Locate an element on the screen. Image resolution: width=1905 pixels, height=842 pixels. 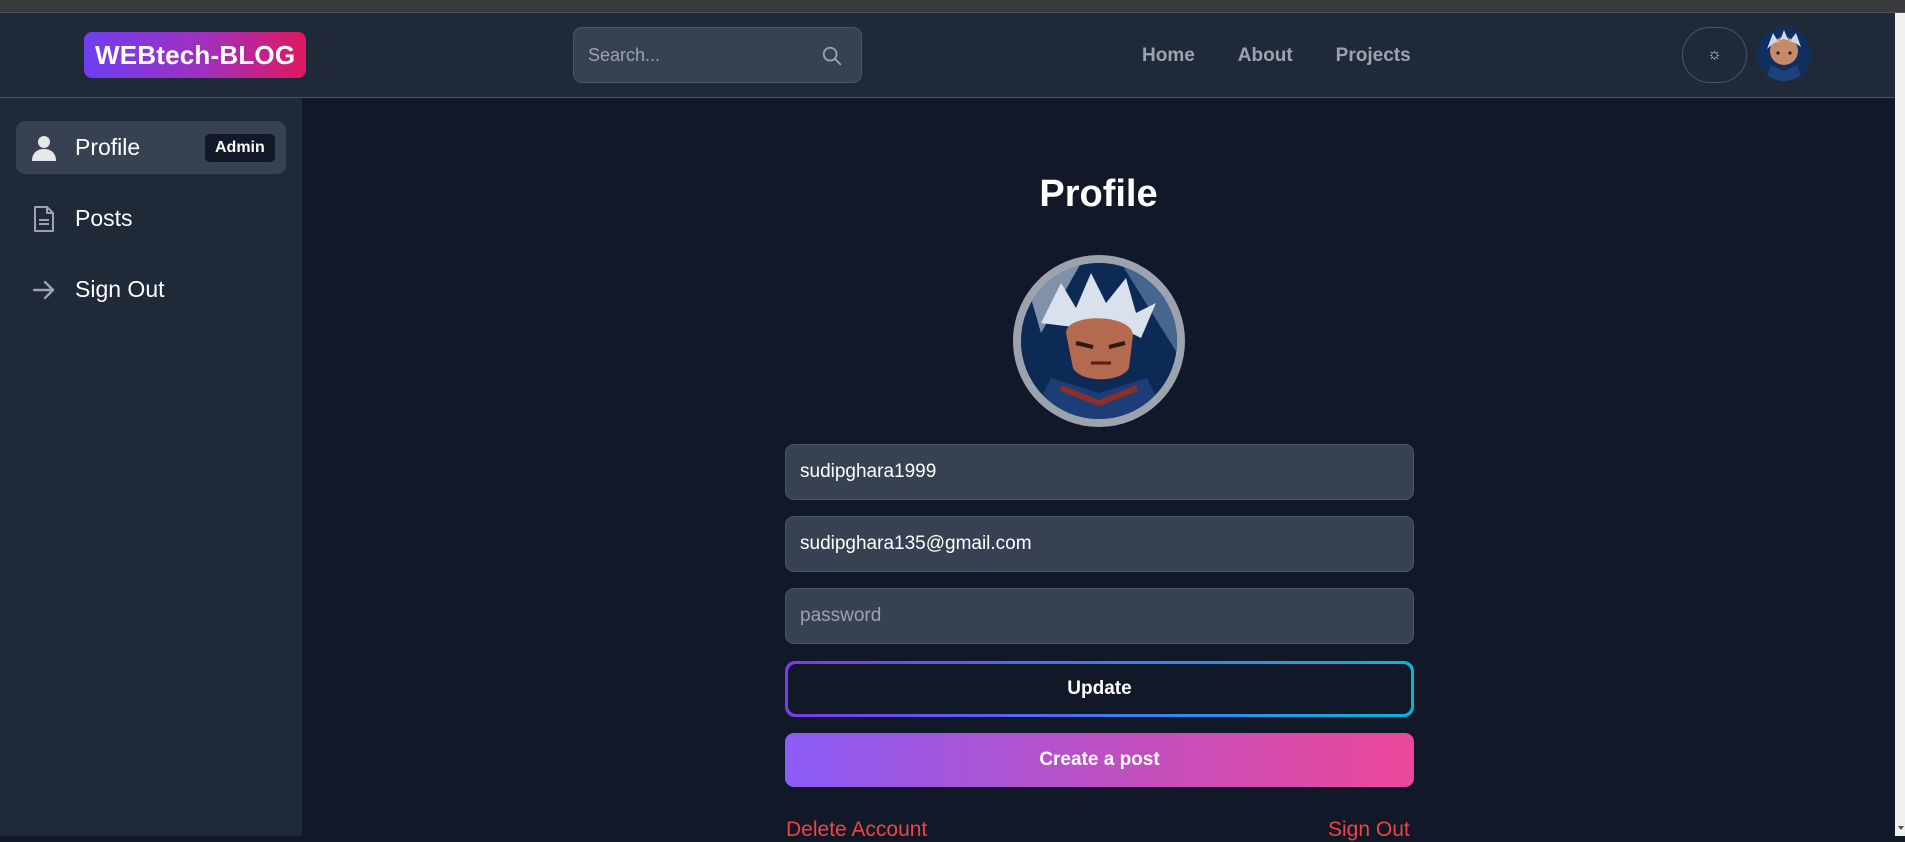
sign-out-link: Sign Out is located at coordinates (1369, 830).